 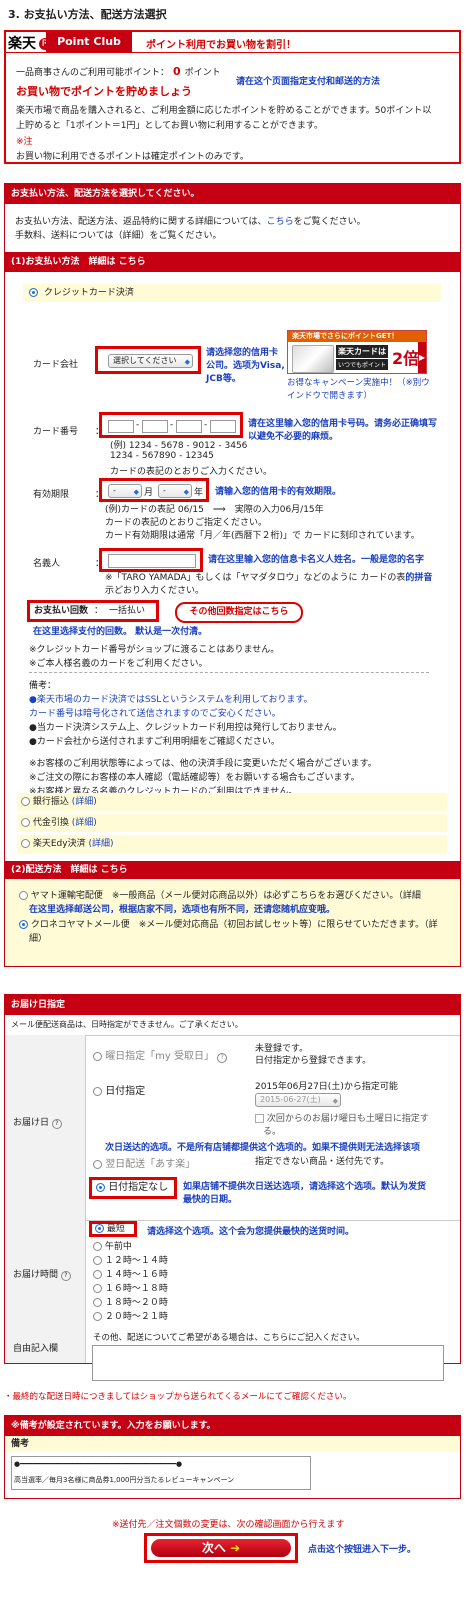 I want to click on date-opt-4-cn-2: 最快的日期。, so click(x=210, y=1200).